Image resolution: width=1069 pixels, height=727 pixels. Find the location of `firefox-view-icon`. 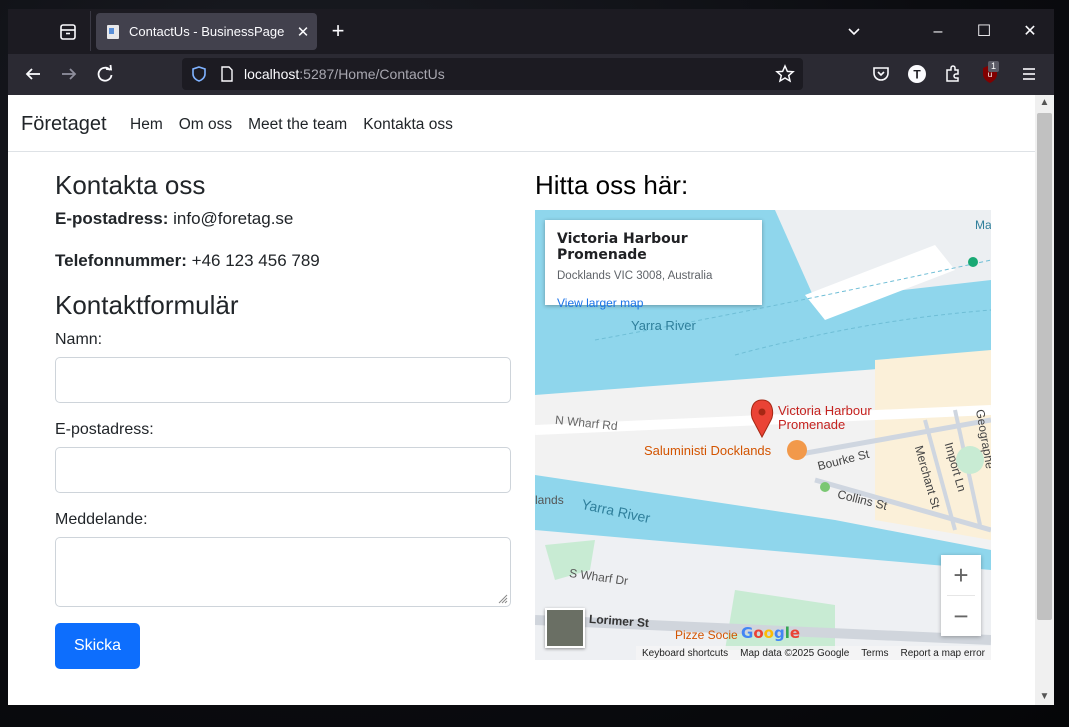

firefox-view-icon is located at coordinates (68, 32).